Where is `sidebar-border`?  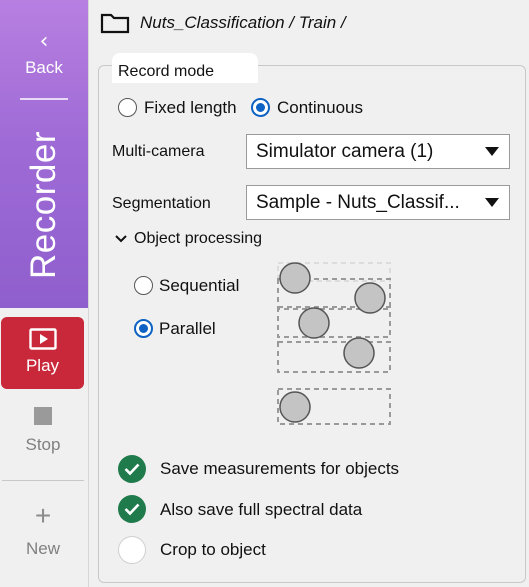
sidebar-border is located at coordinates (88, 293).